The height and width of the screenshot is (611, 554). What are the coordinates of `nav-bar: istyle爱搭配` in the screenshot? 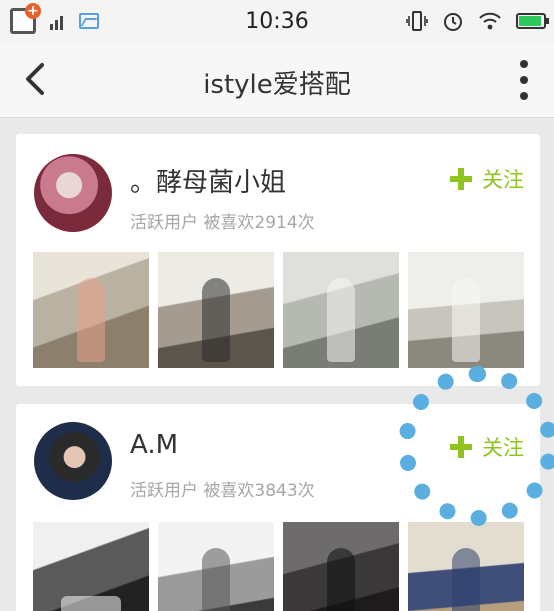 It's located at (277, 80).